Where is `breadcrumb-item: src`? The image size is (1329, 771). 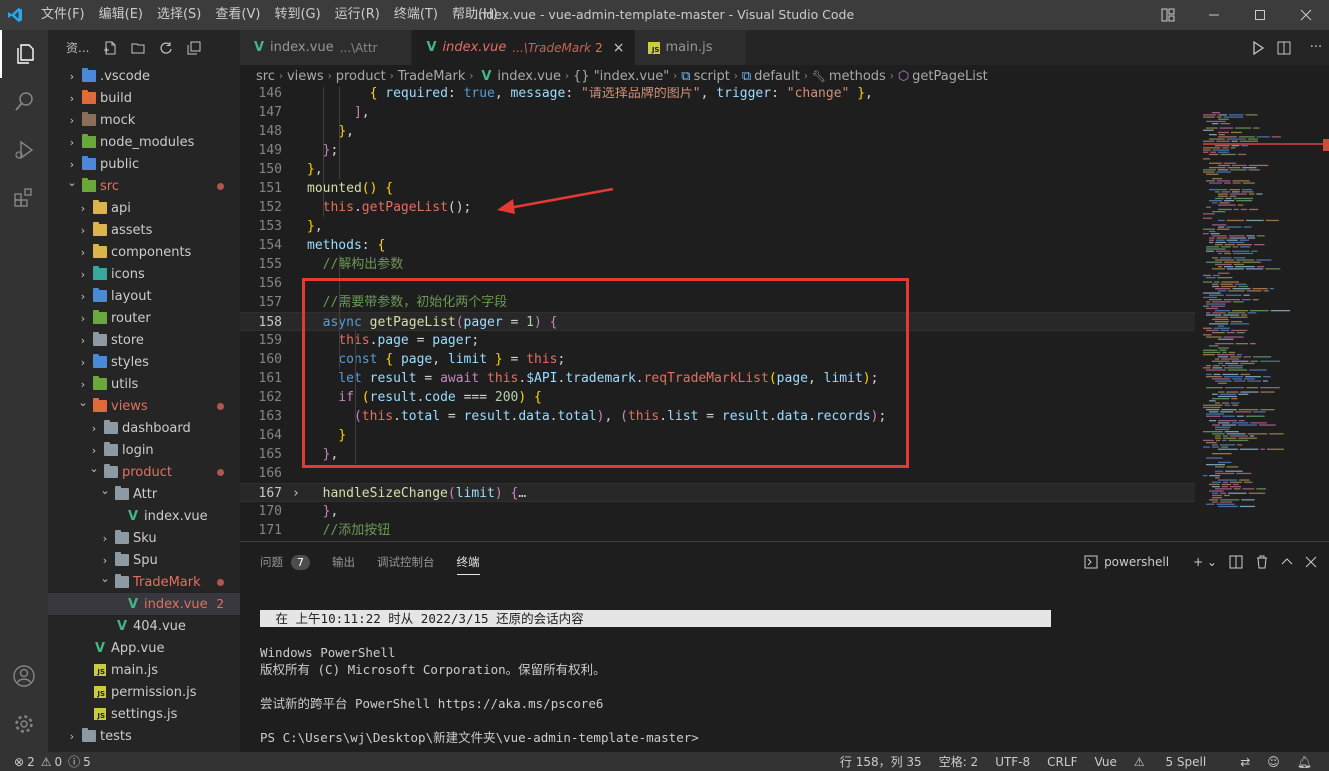 breadcrumb-item: src is located at coordinates (265, 76).